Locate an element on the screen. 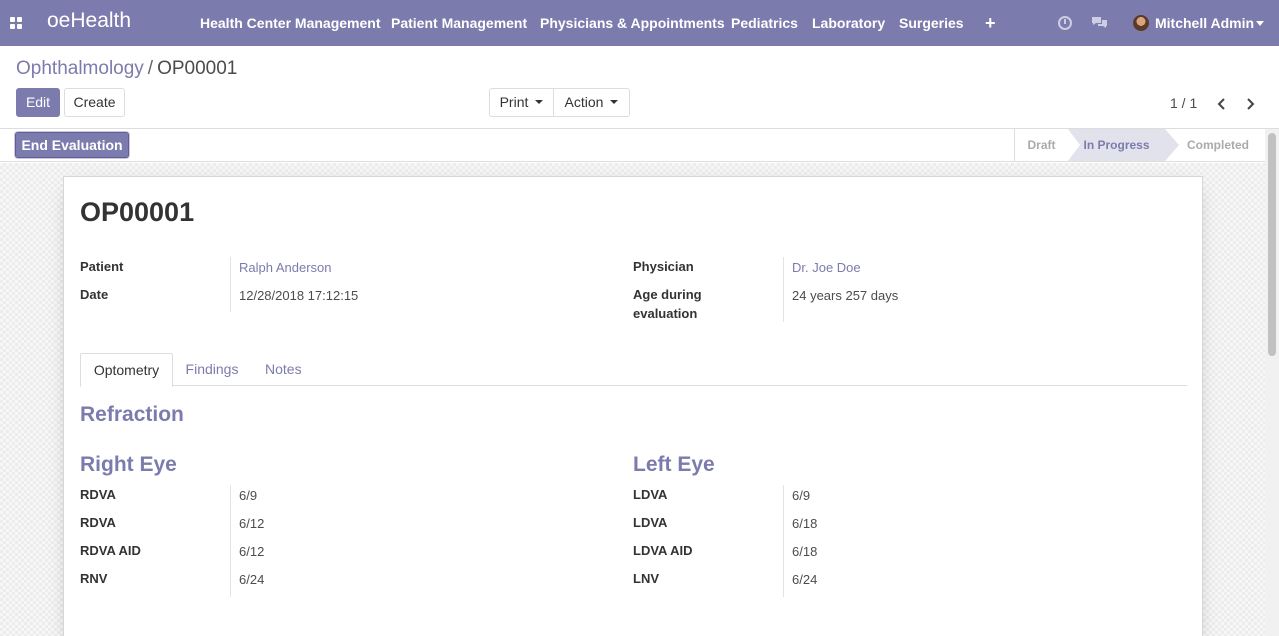 This screenshot has width=1279, height=636. right-eye-row-label: RNV is located at coordinates (94, 578).